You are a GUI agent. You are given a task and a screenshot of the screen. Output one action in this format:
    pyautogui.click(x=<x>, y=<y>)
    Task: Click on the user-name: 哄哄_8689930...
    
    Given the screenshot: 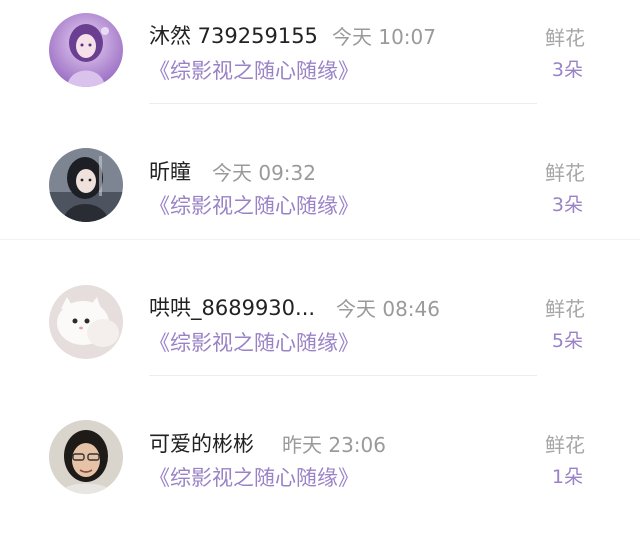 What is the action you would take?
    pyautogui.click(x=232, y=307)
    